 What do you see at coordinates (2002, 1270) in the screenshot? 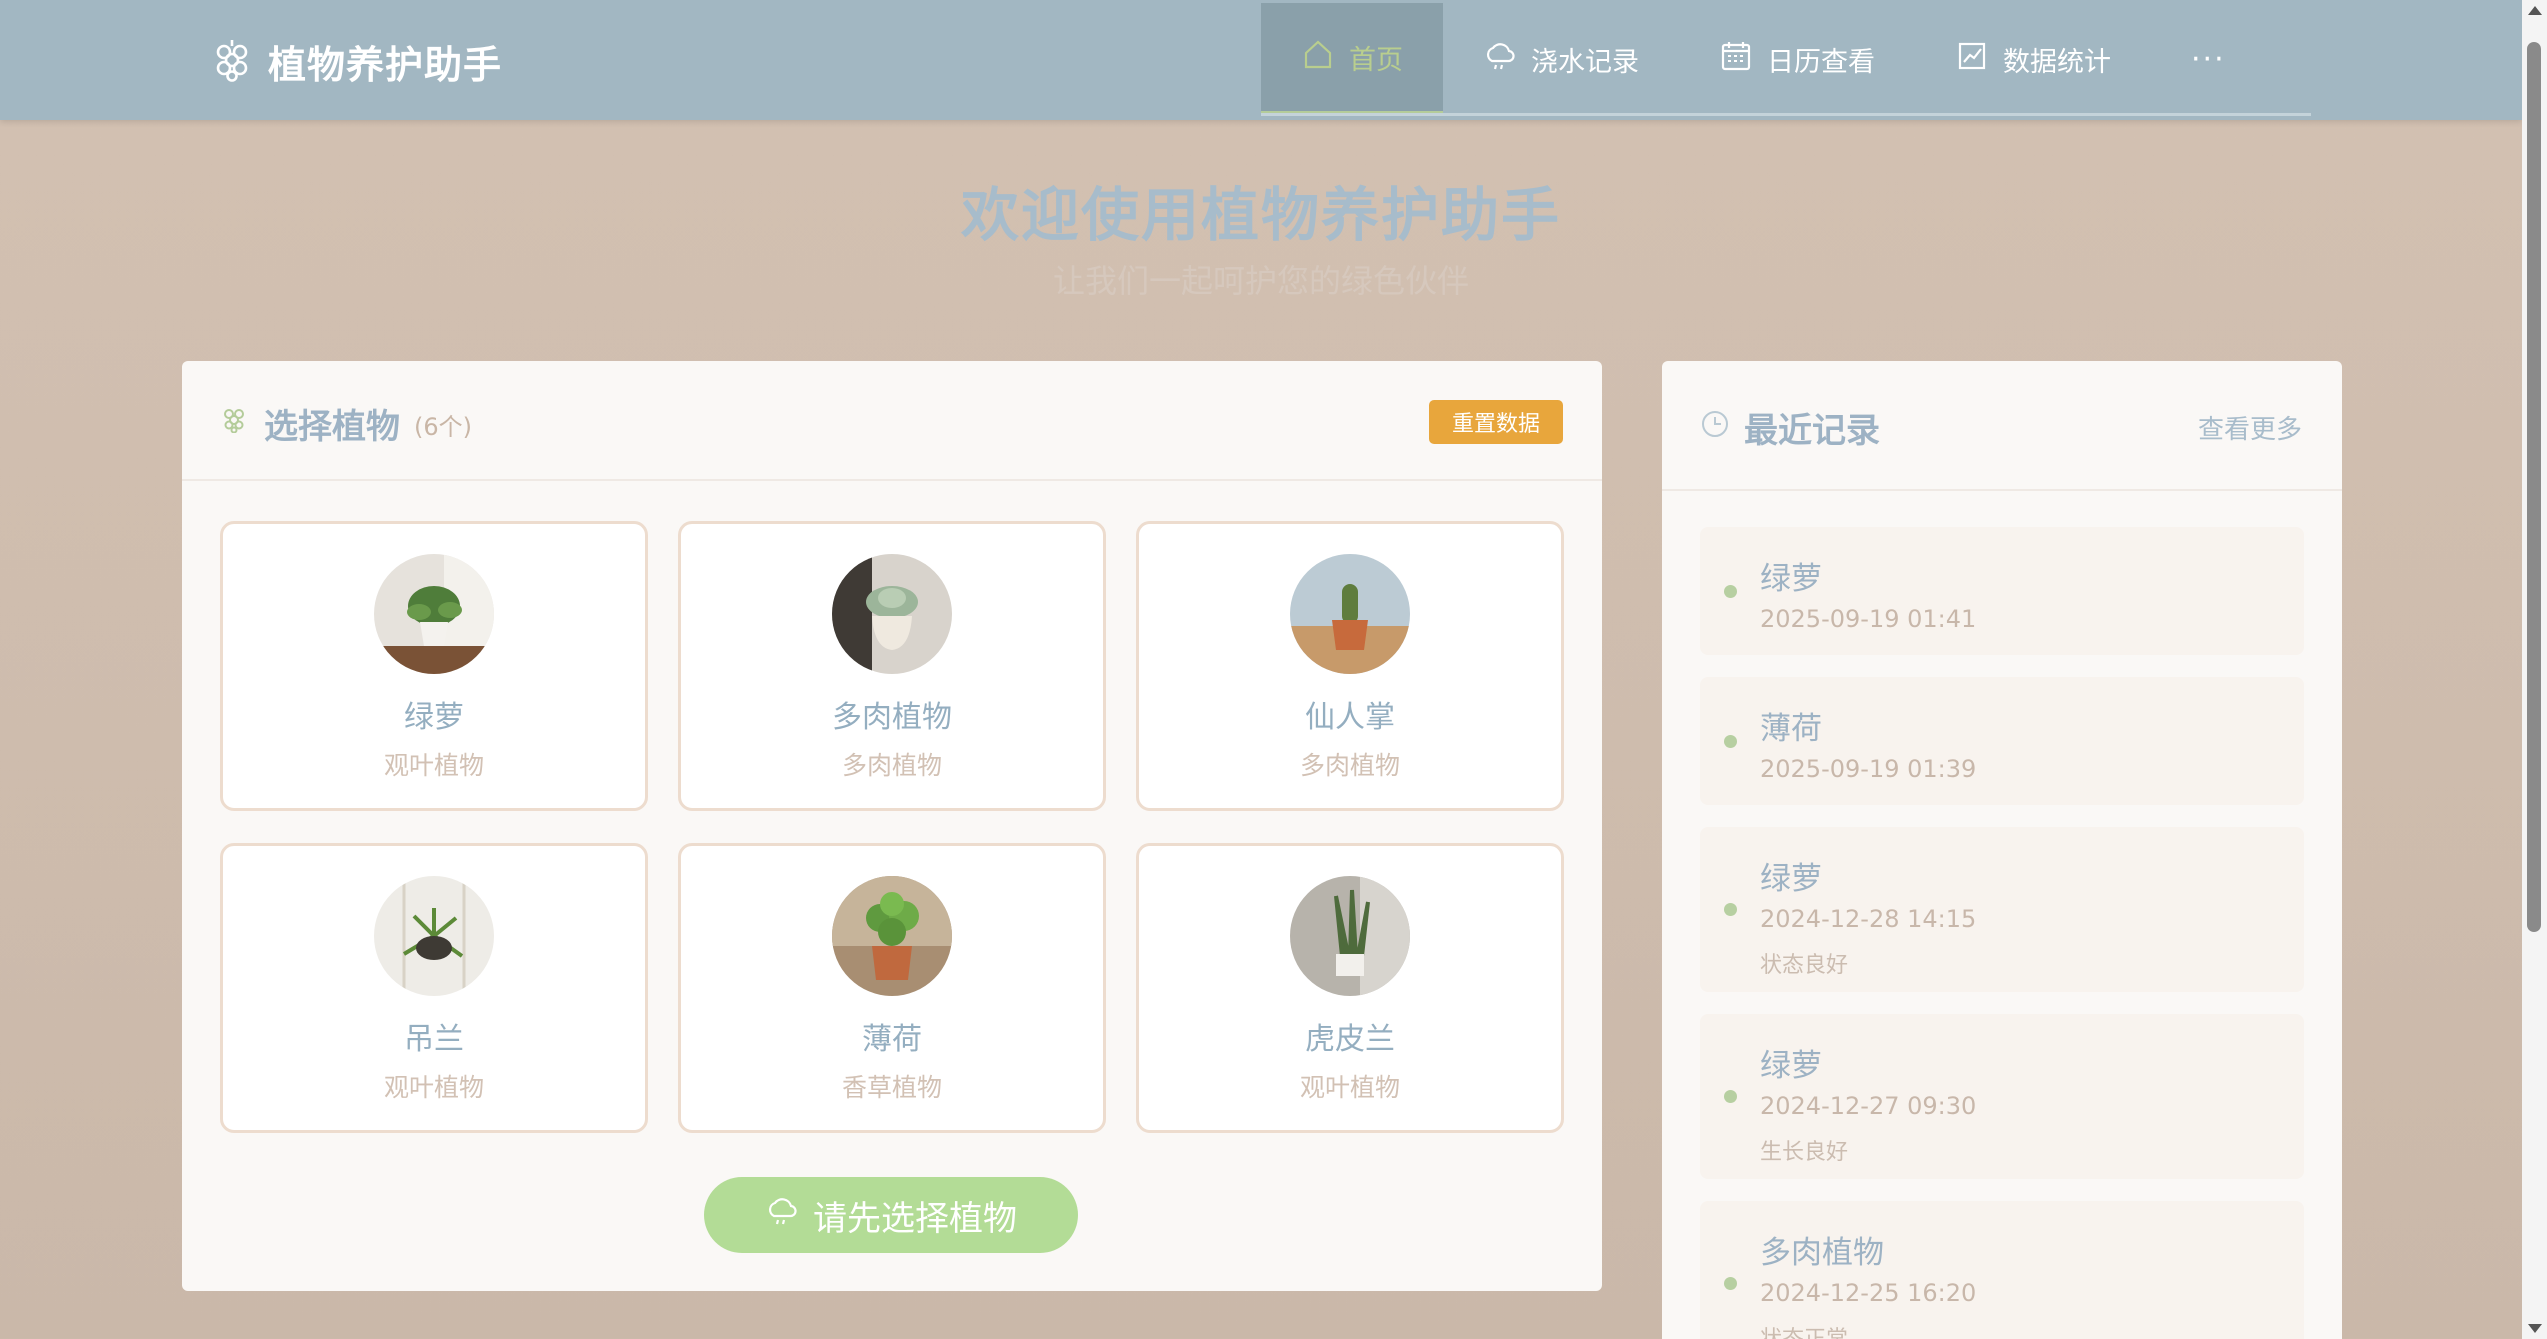
I see `record-item: 多肉植物 2024-12-25 16:20 状态正常` at bounding box center [2002, 1270].